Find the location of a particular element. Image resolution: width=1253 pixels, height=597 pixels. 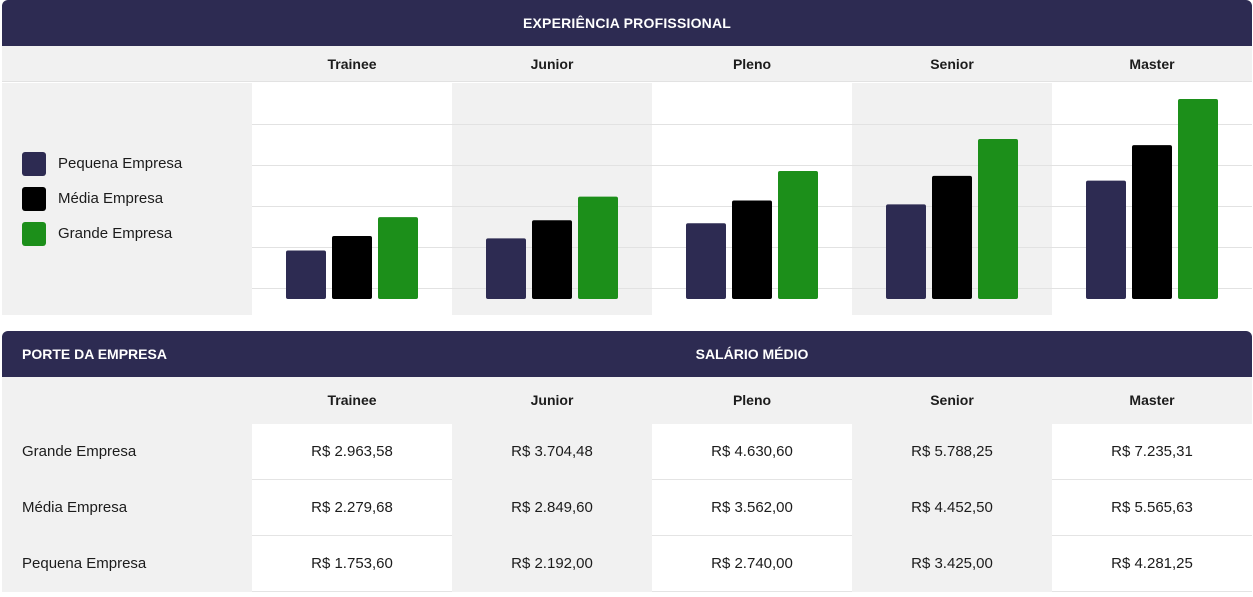

table-cell: R$ 2.740,00 is located at coordinates (752, 563).